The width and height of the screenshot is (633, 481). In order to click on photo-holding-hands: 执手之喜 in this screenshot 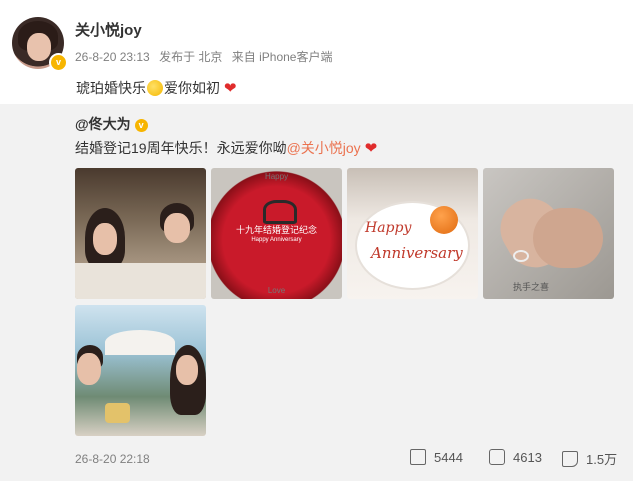, I will do `click(548, 233)`.